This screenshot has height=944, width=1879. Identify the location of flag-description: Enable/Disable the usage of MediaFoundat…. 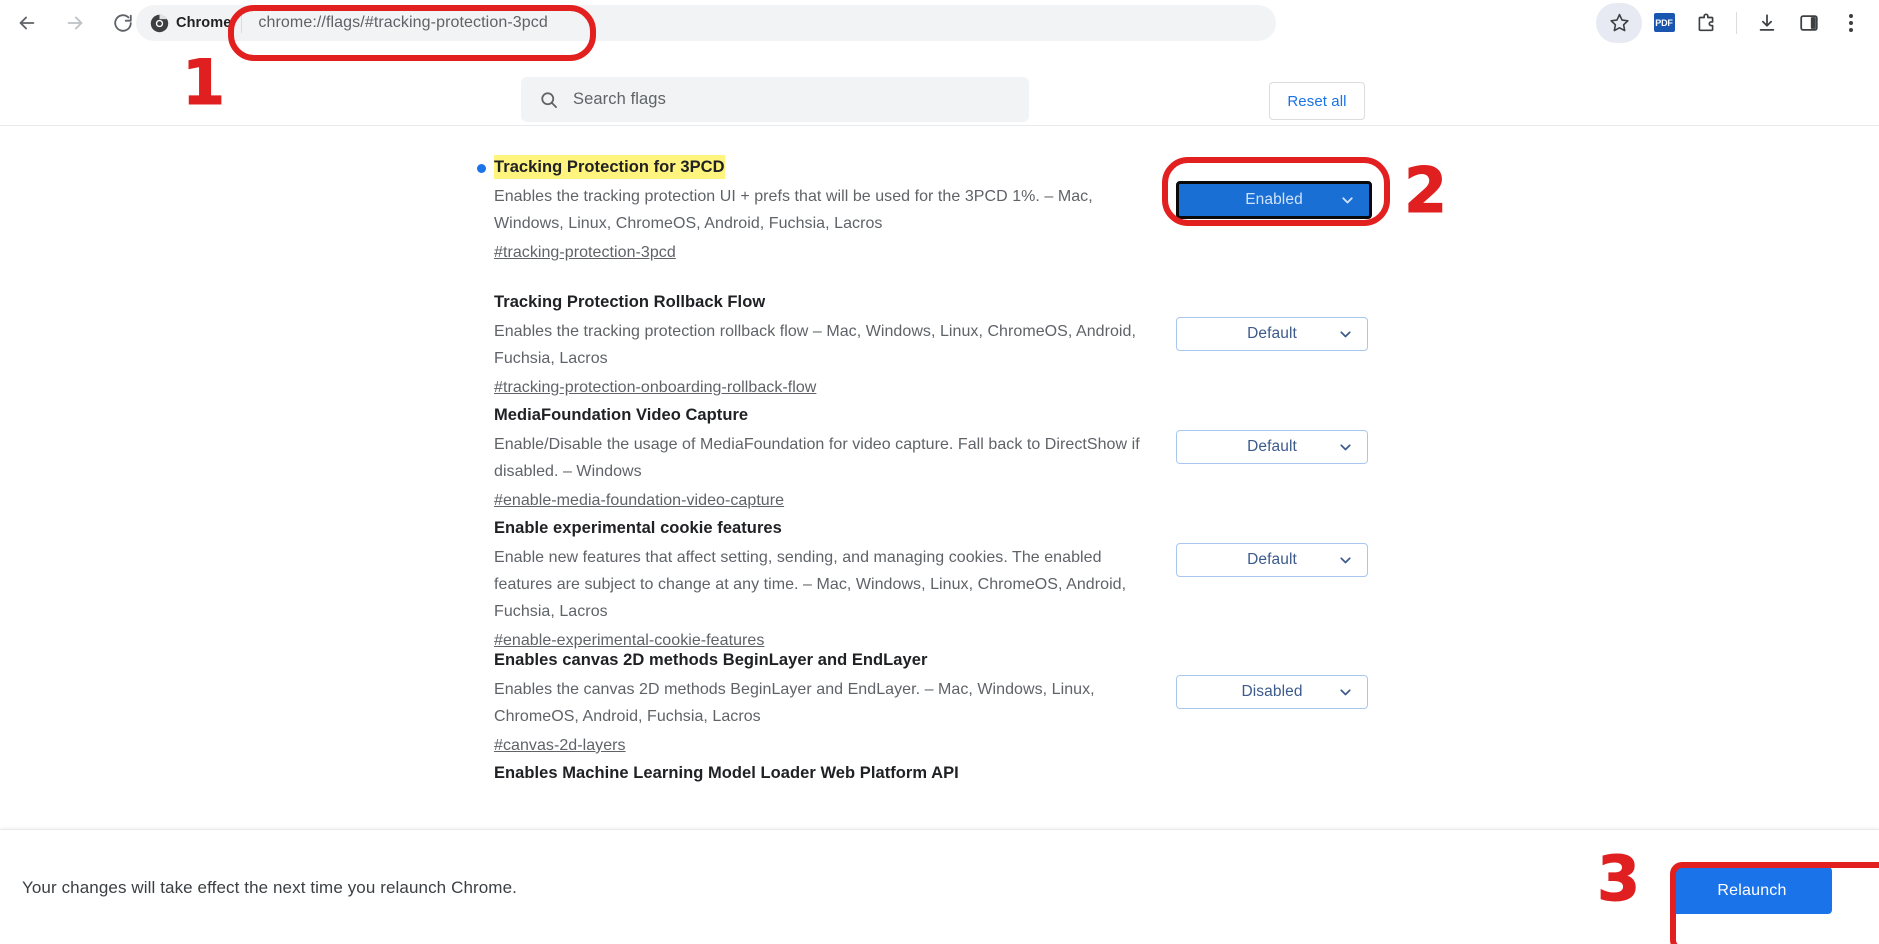
(817, 458).